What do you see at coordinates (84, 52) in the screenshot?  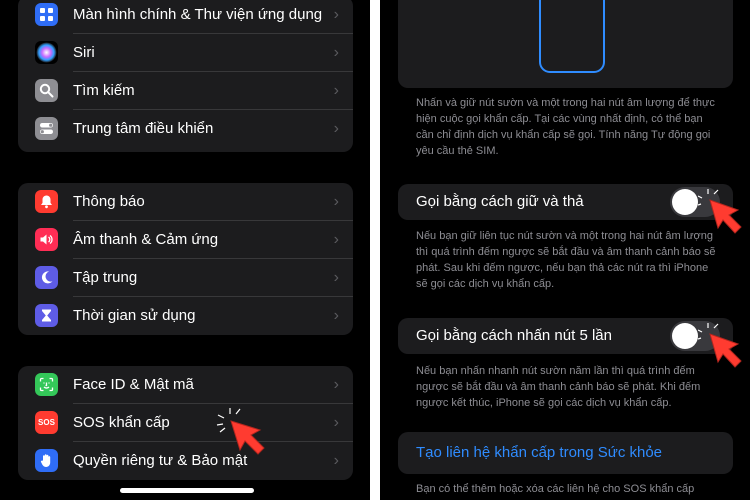 I see `settings-row-label: Siri` at bounding box center [84, 52].